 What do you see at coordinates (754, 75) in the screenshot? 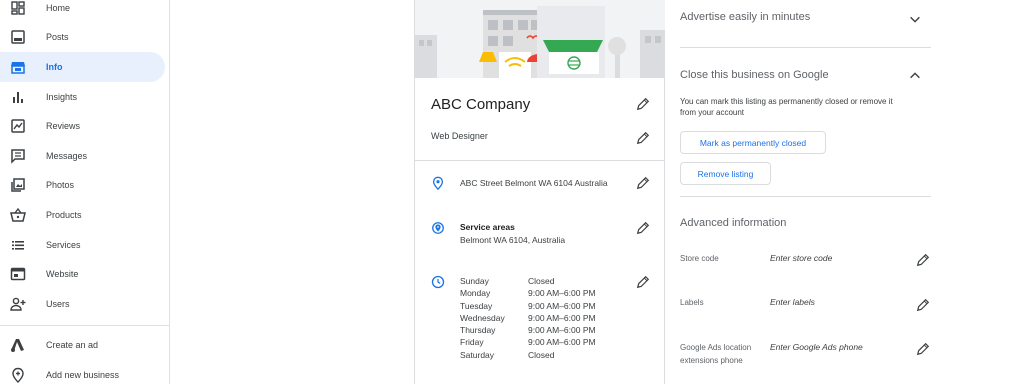
I see `close-business-section-title: Close this business on Google` at bounding box center [754, 75].